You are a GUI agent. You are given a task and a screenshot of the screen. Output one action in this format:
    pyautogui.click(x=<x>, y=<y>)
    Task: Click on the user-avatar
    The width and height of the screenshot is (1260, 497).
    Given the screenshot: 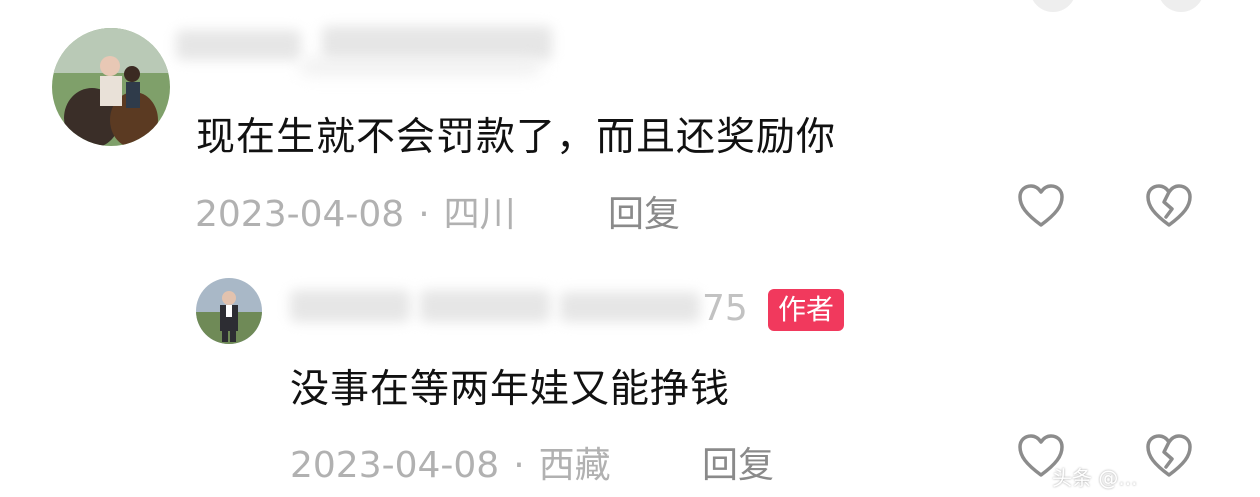 What is the action you would take?
    pyautogui.click(x=111, y=87)
    